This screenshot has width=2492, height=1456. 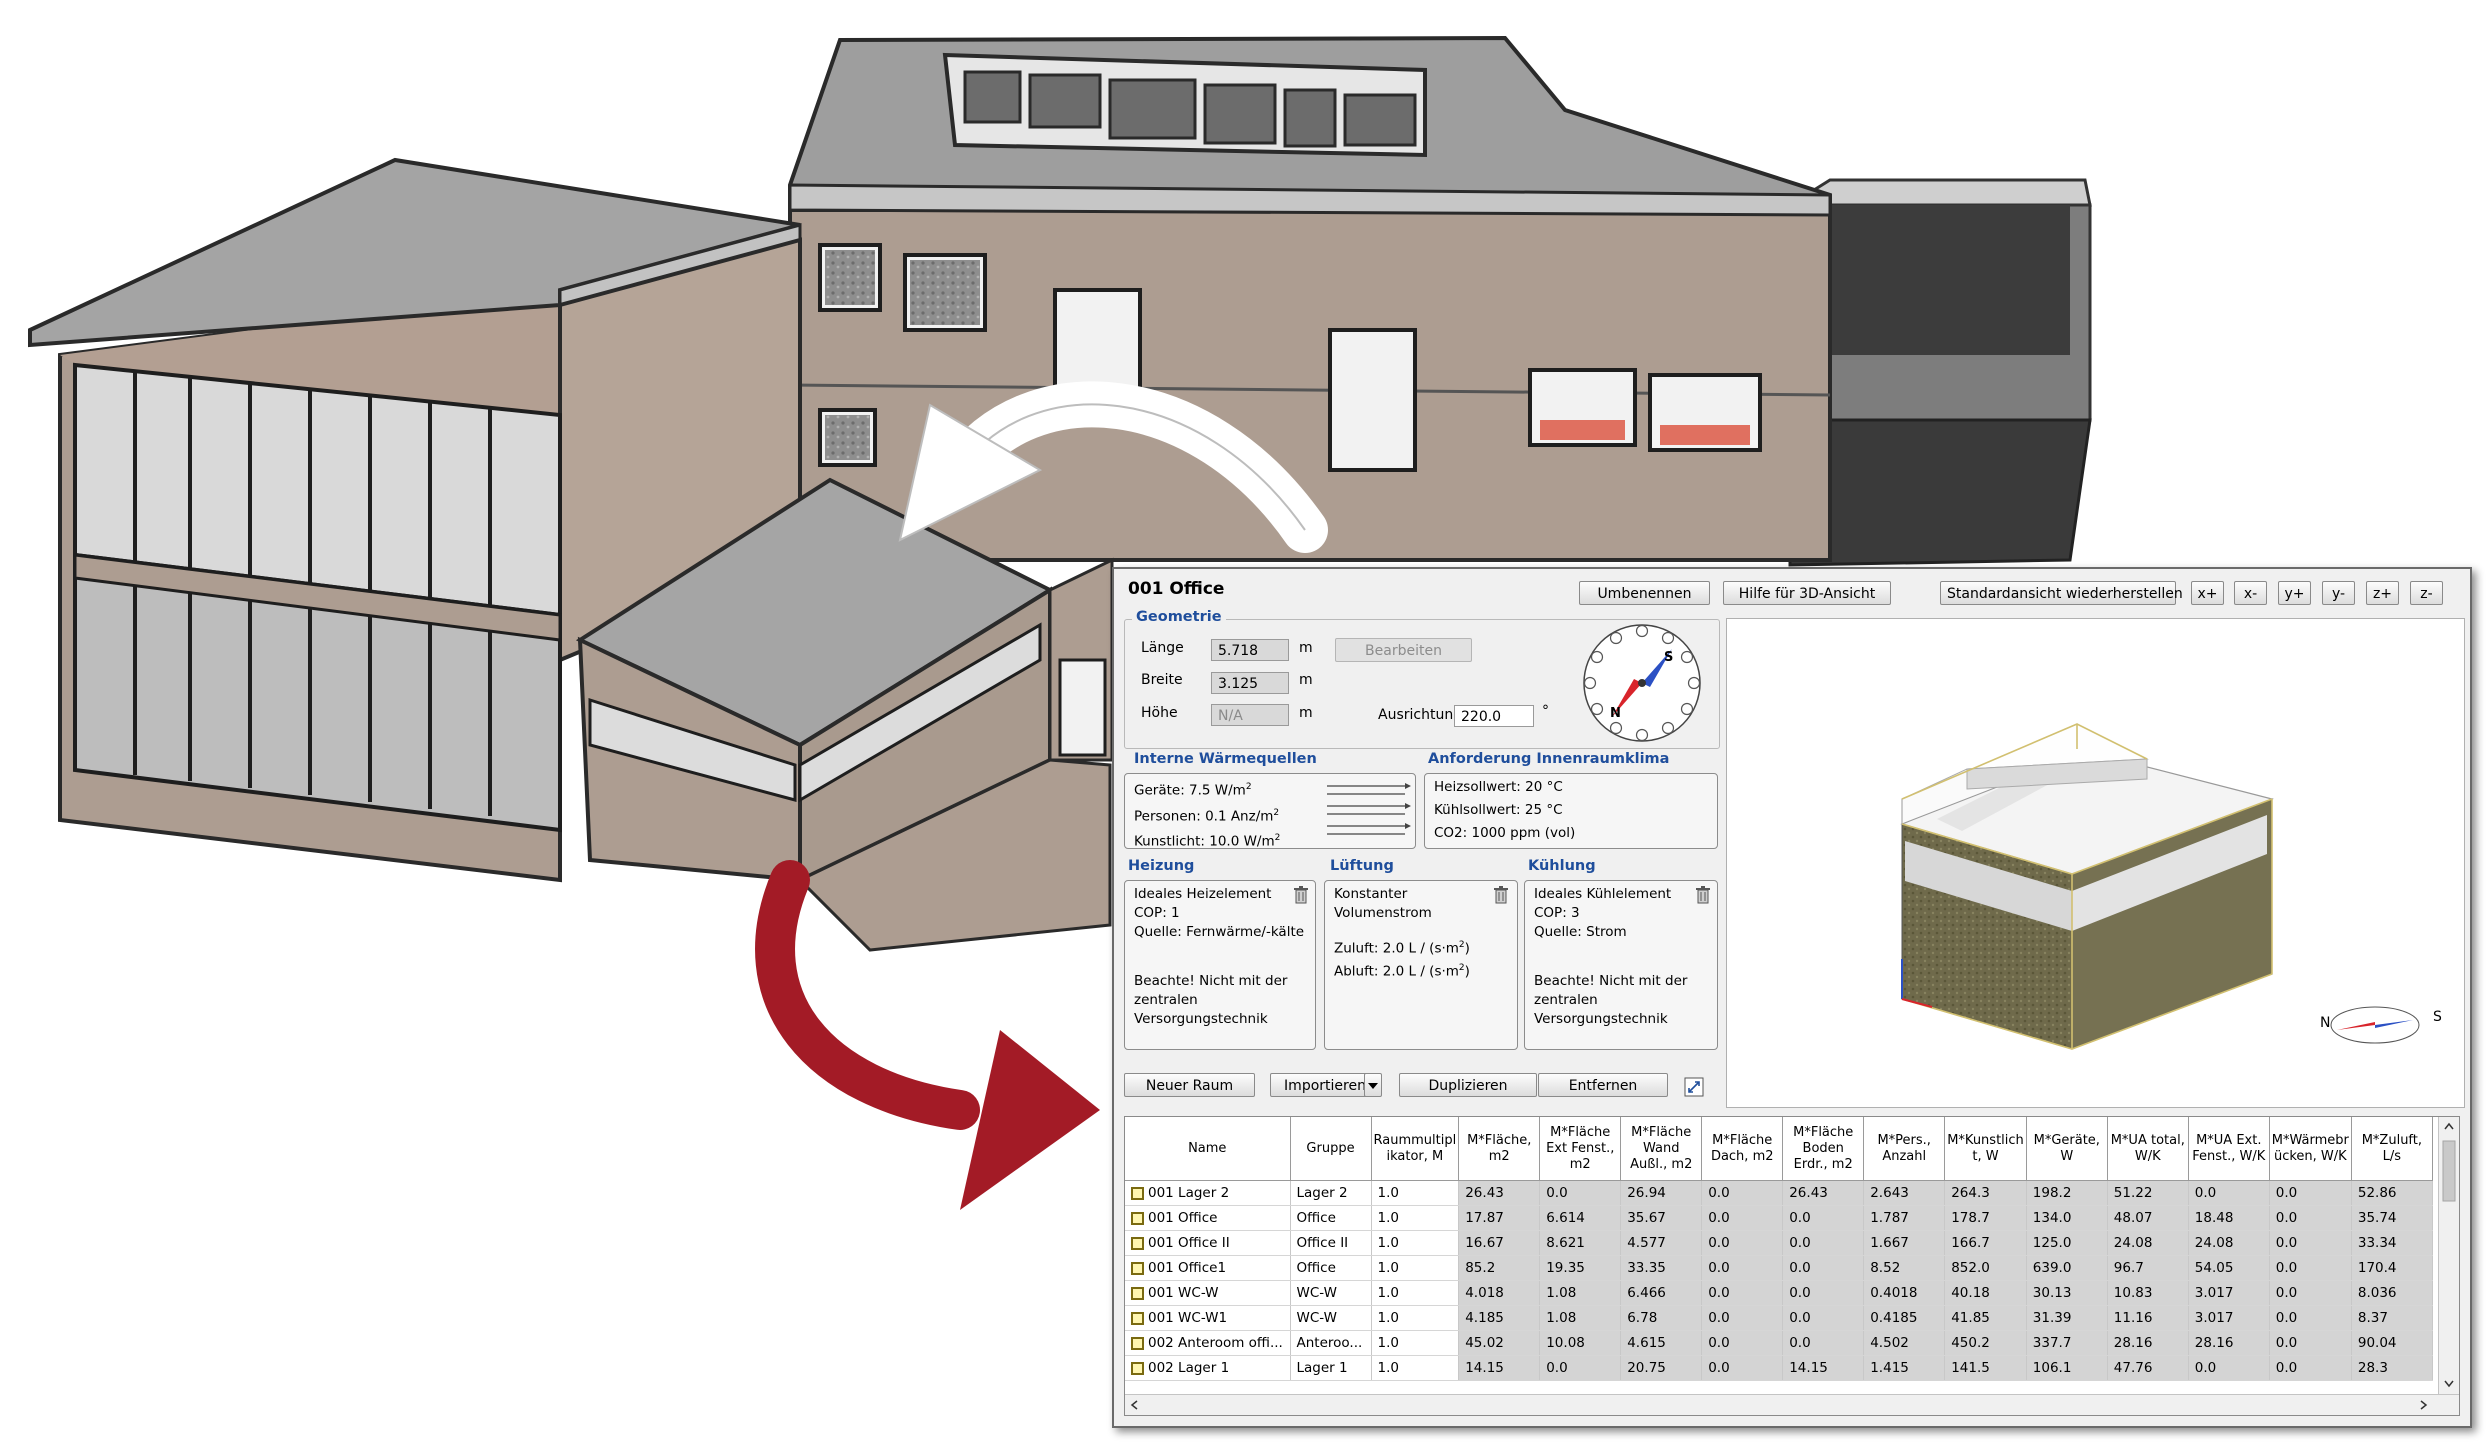 What do you see at coordinates (2095, 863) in the screenshot?
I see `room-3d-view: N S` at bounding box center [2095, 863].